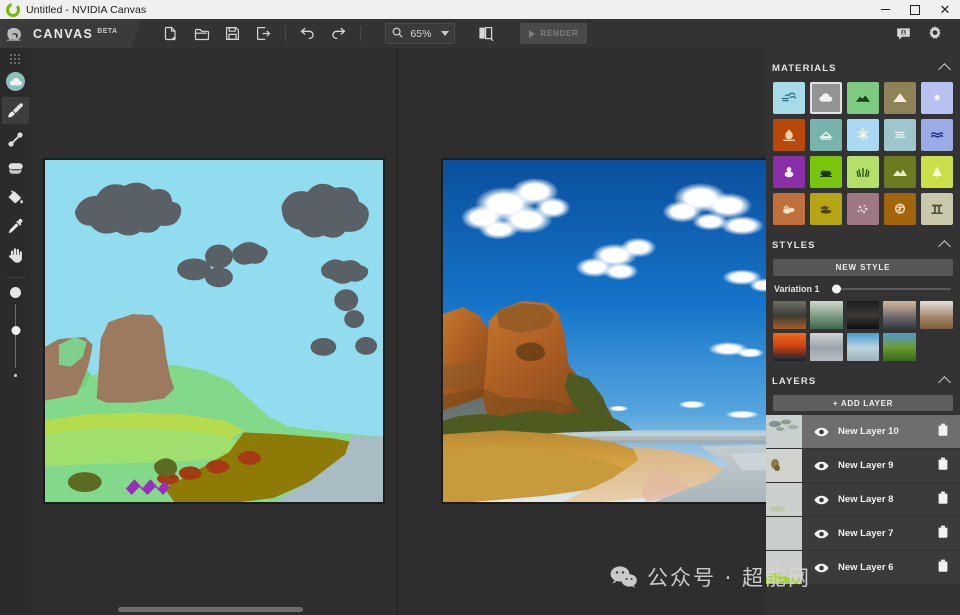 This screenshot has height=615, width=960. What do you see at coordinates (210, 609) in the screenshot?
I see `horizontal-scrollbar-left` at bounding box center [210, 609].